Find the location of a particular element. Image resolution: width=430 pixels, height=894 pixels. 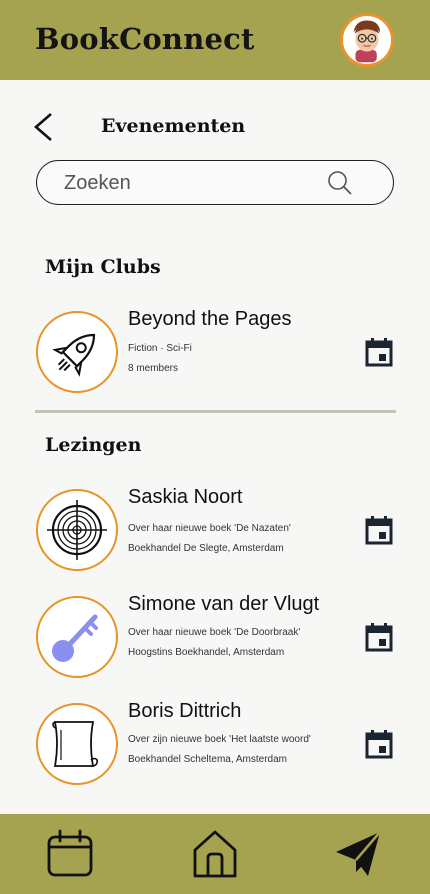

home-icon is located at coordinates (215, 854).